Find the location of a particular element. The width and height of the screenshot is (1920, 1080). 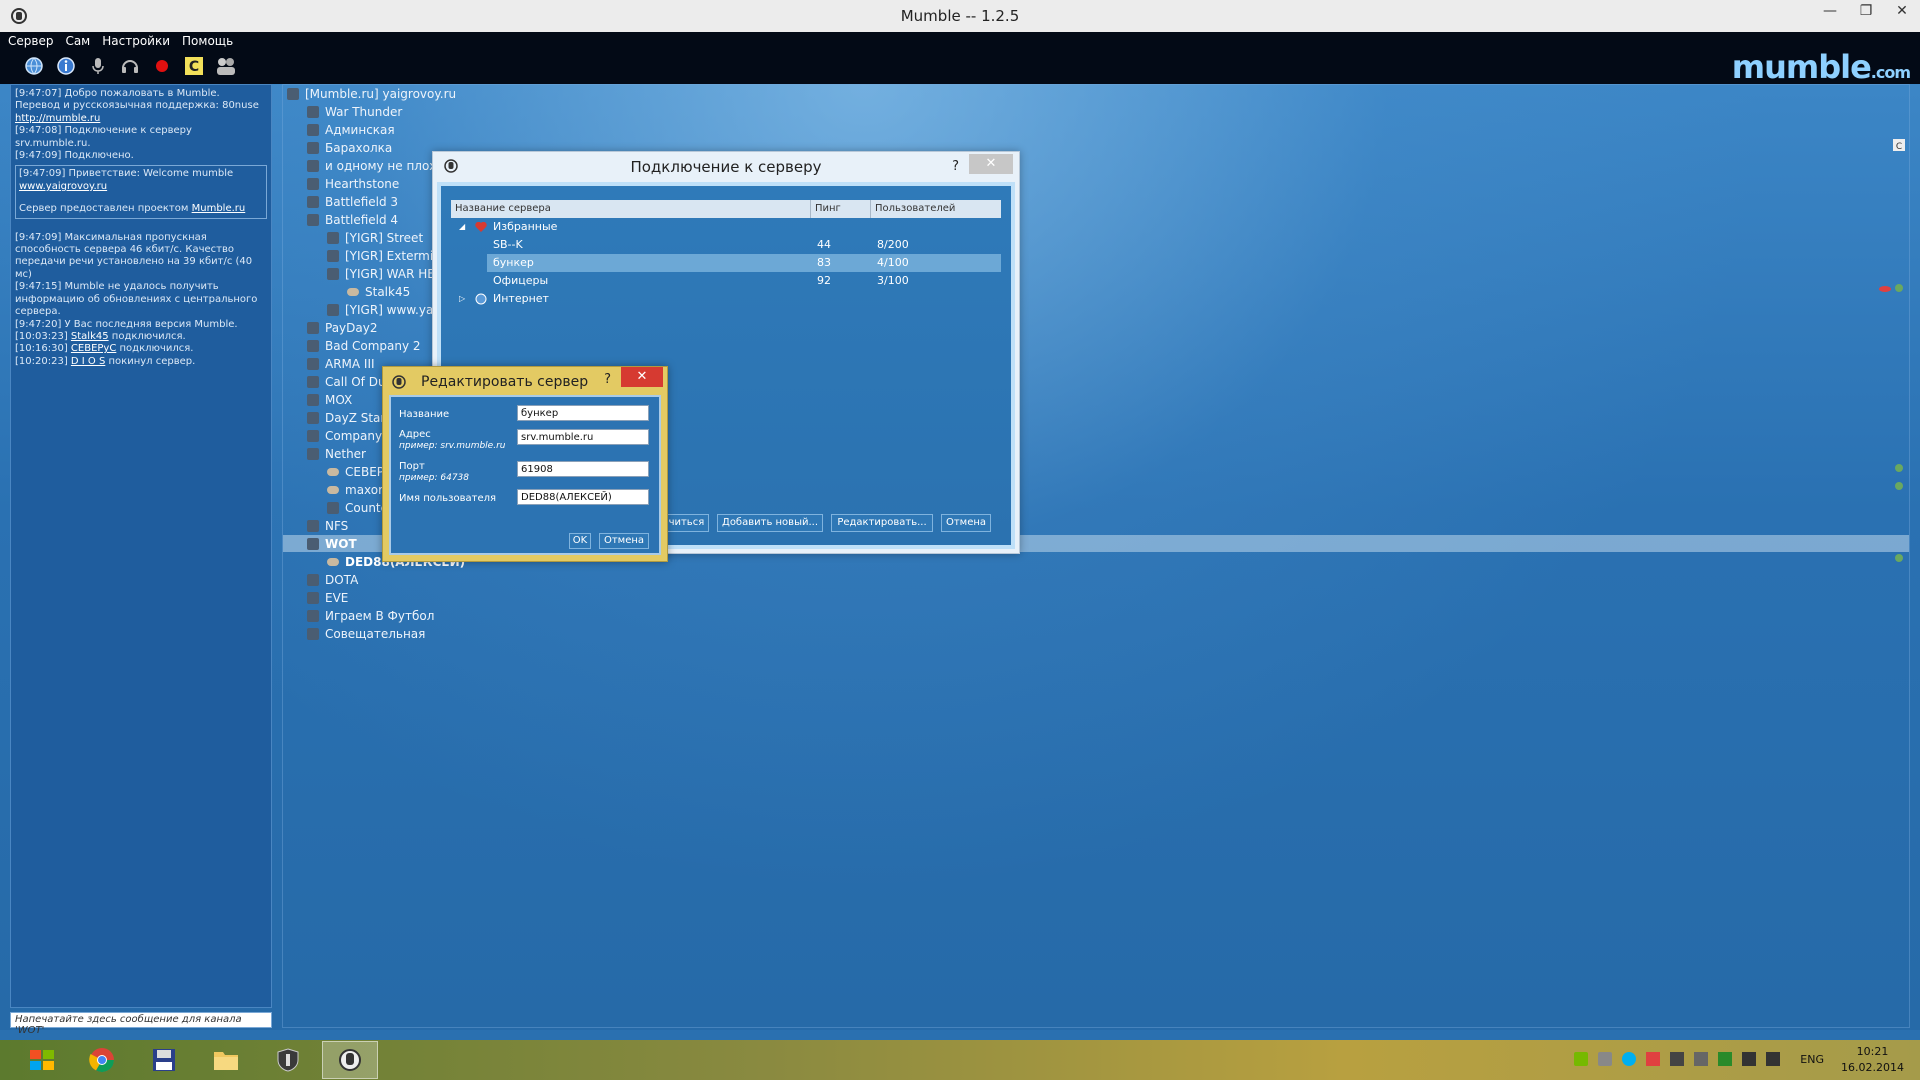

minimize-button: — is located at coordinates (1830, 12).